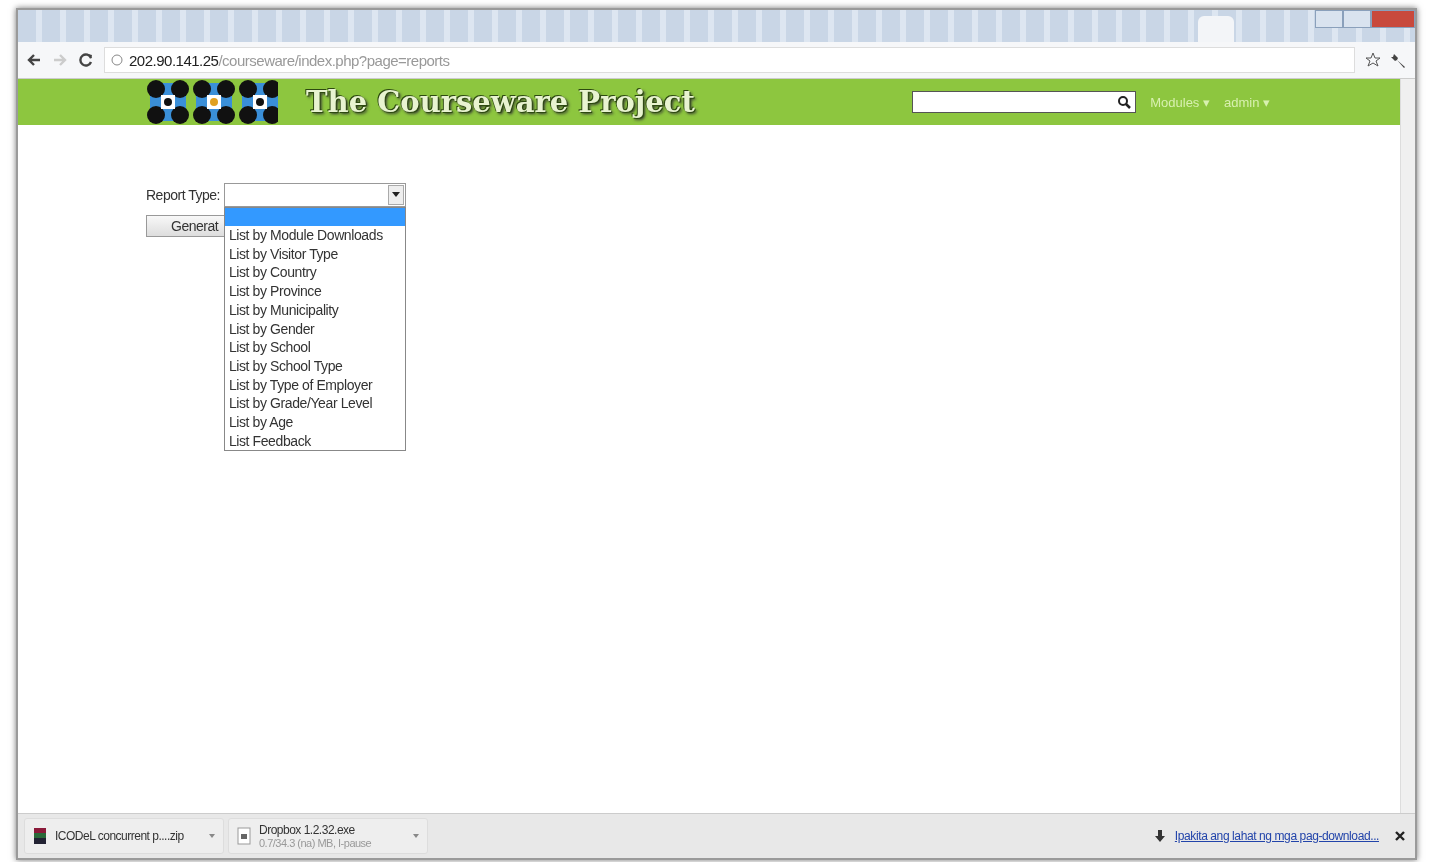 Image resolution: width=1429 pixels, height=862 pixels. I want to click on download-icon, so click(1159, 836).